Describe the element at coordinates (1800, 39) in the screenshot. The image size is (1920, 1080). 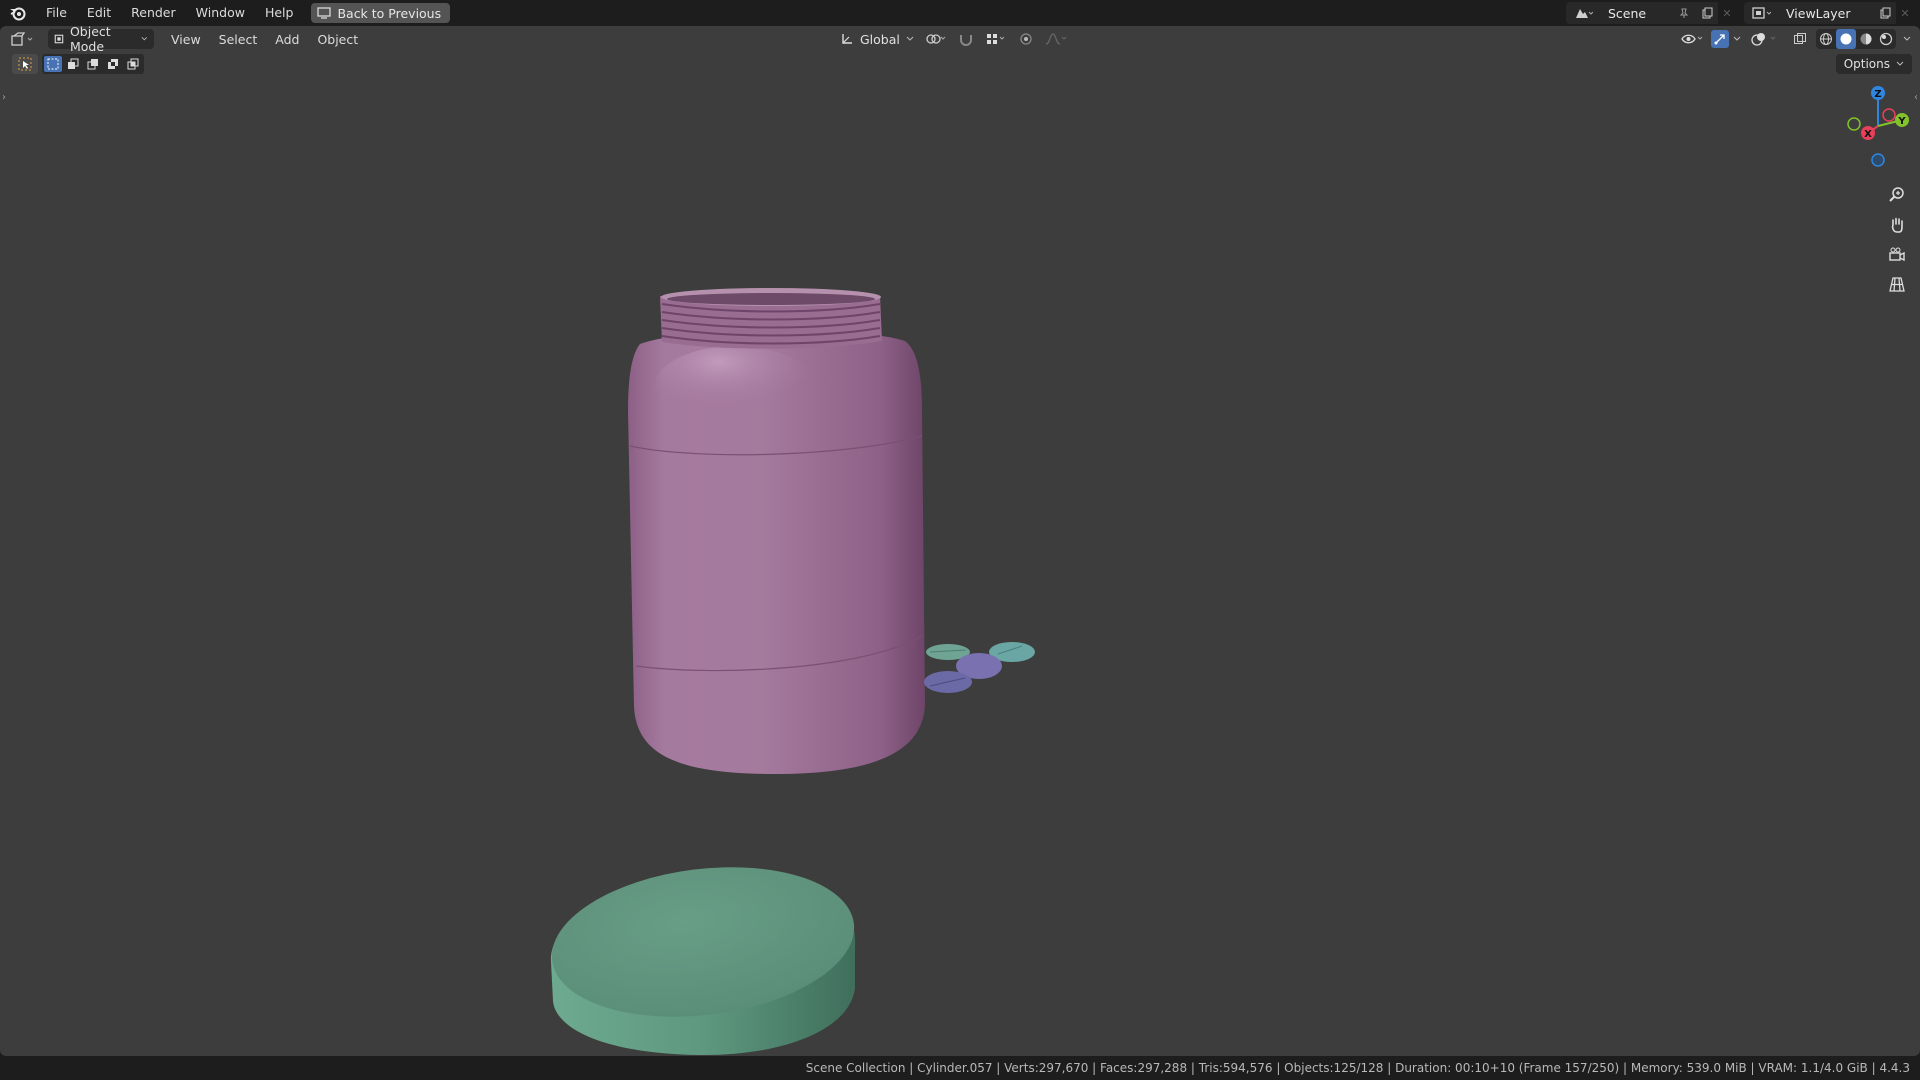
I see `xray-icon` at that location.